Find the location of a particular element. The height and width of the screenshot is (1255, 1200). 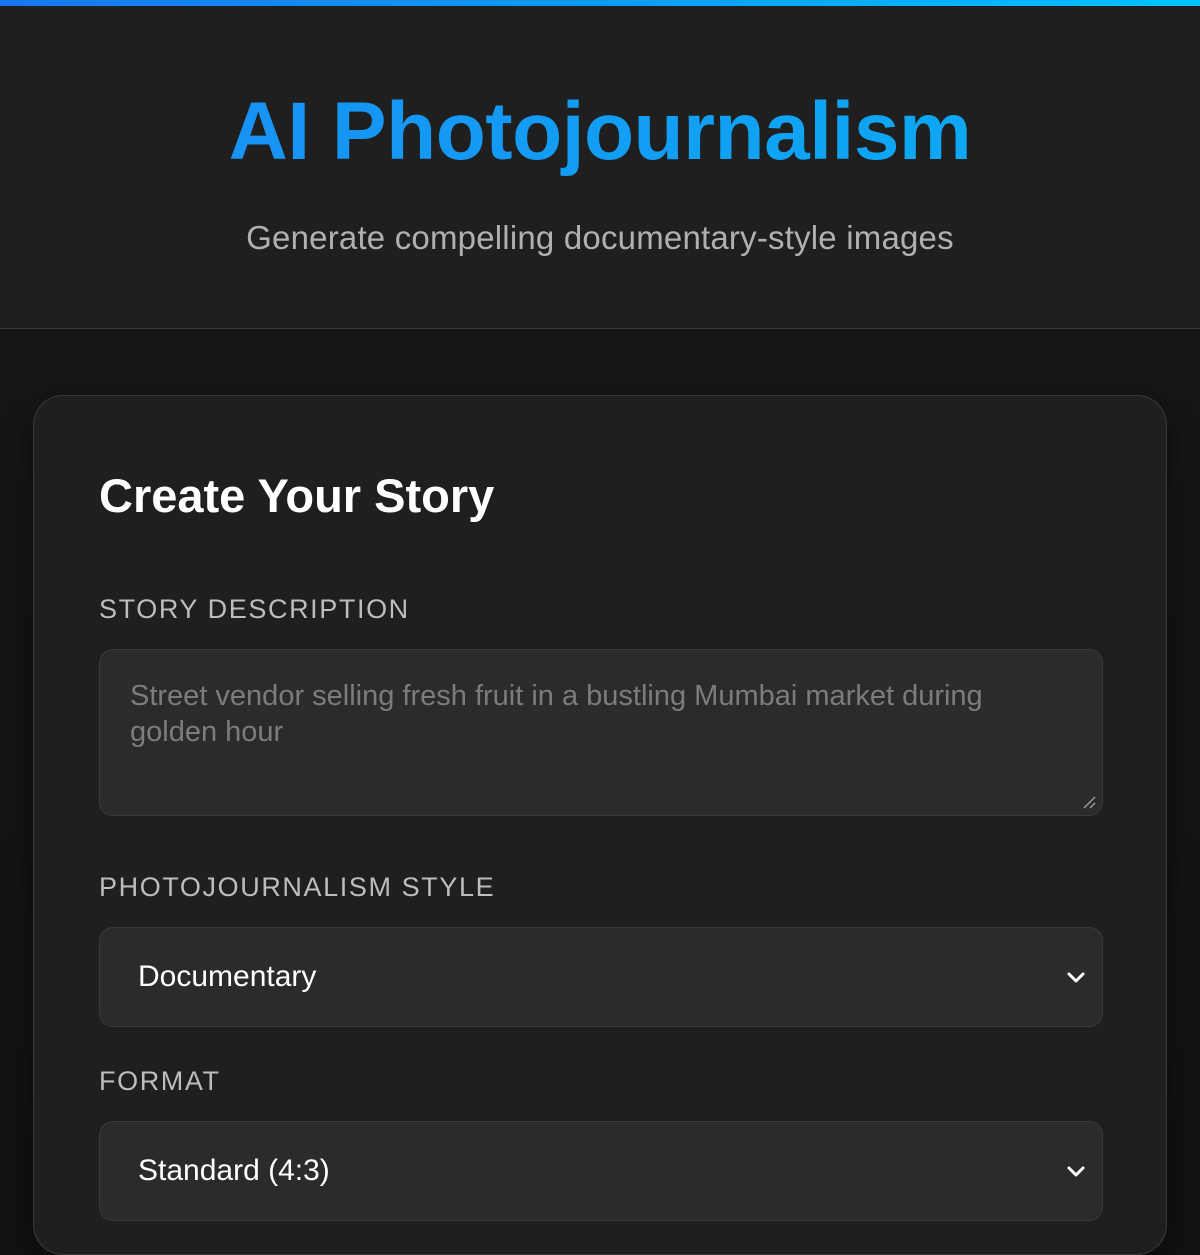

format-label: FORMAT is located at coordinates (160, 1081).